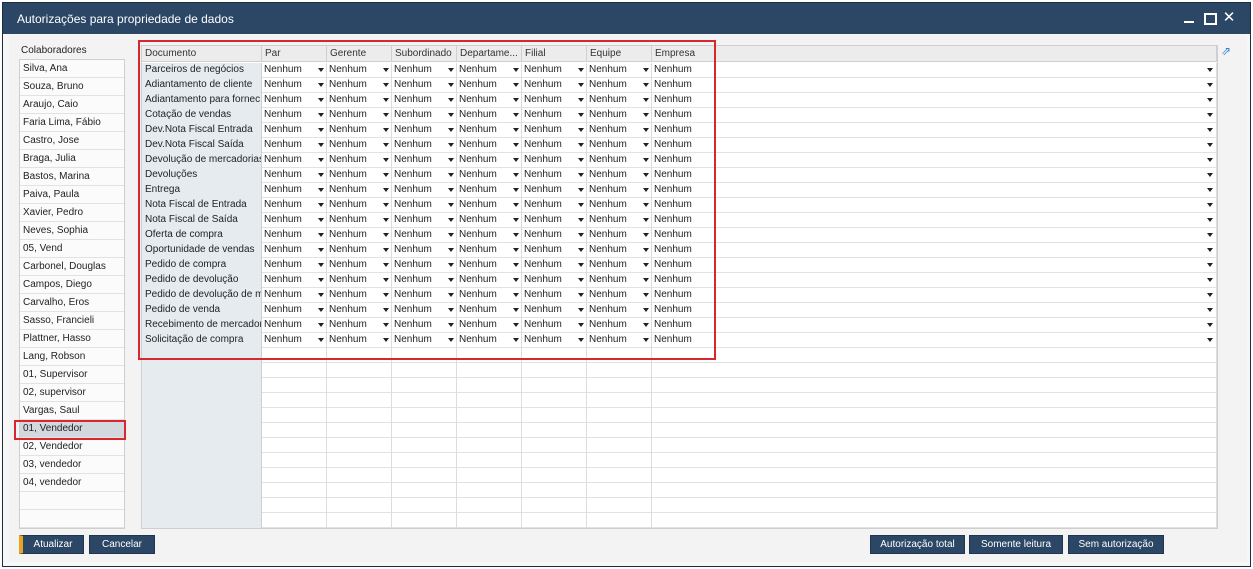 This screenshot has width=1253, height=569. What do you see at coordinates (424, 54) in the screenshot?
I see `column-header: Subordinado` at bounding box center [424, 54].